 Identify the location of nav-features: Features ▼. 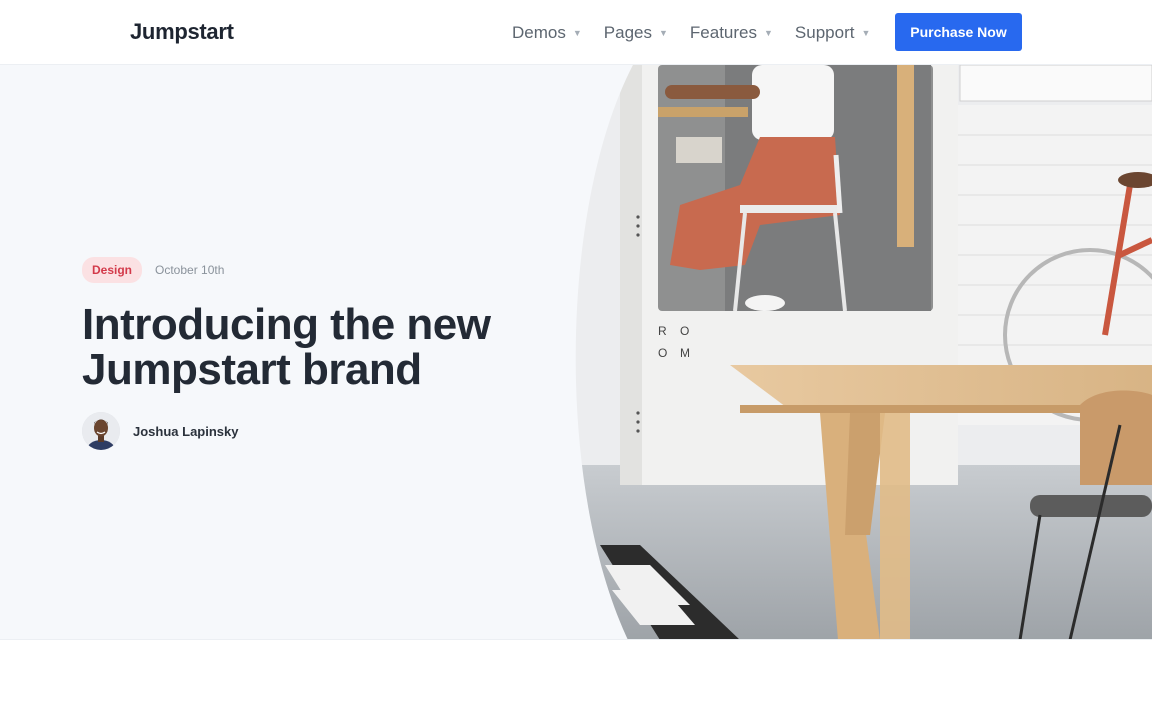
(731, 33).